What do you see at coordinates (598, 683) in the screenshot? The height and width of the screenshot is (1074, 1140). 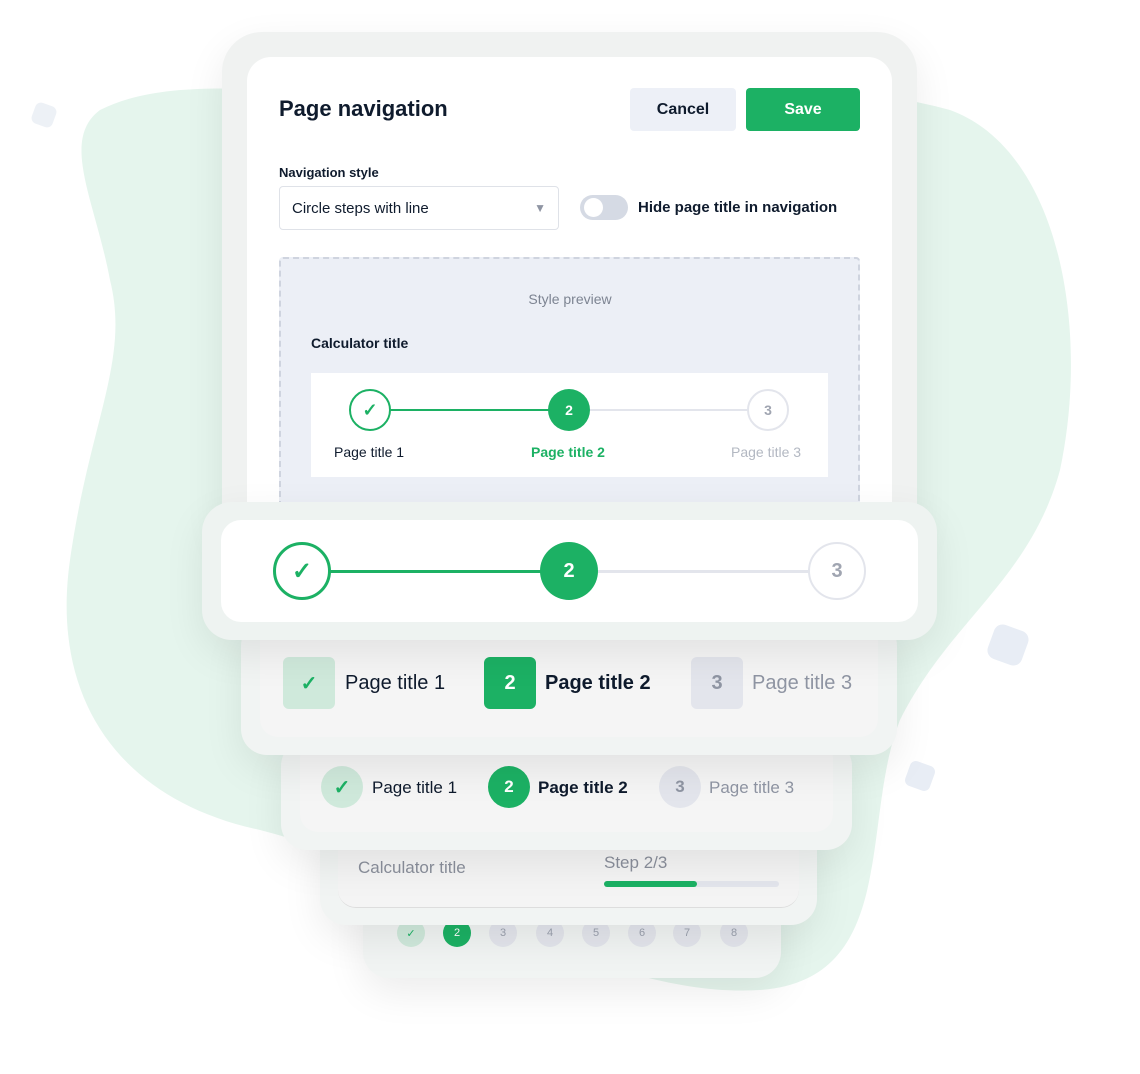 I see `square-step-label-2: Page title 2` at bounding box center [598, 683].